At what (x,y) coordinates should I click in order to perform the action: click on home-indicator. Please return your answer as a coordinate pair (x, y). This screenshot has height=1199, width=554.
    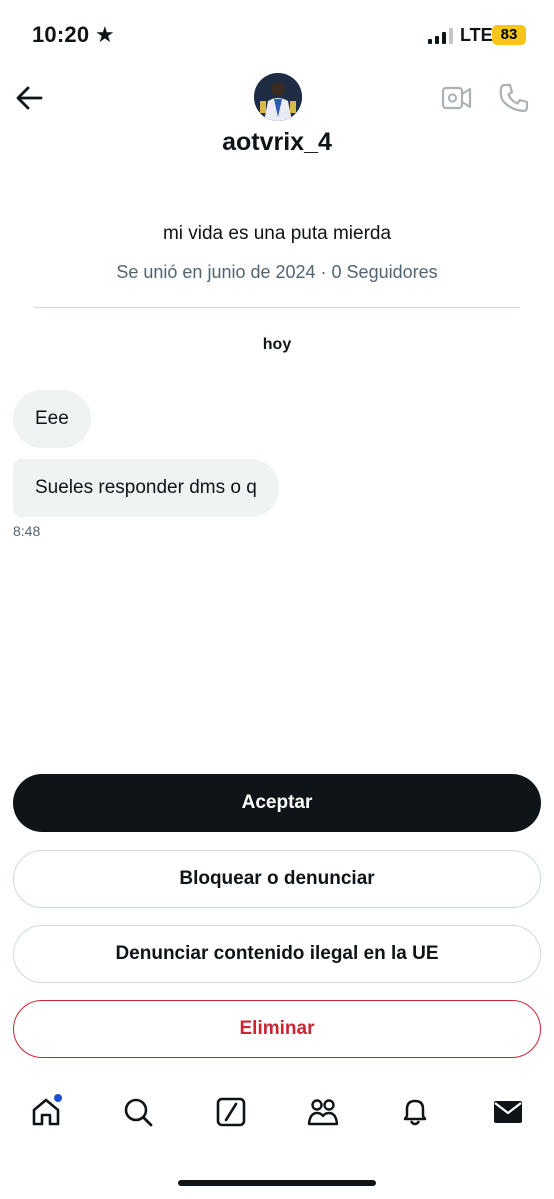
    Looking at the image, I should click on (277, 1183).